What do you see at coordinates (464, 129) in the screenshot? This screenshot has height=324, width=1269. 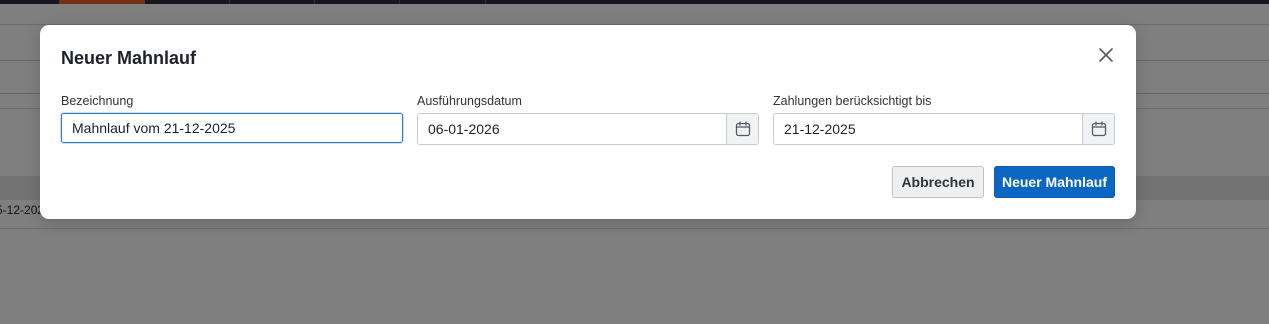 I see `ausfuehrungsdatum-value: 06-01-2026` at bounding box center [464, 129].